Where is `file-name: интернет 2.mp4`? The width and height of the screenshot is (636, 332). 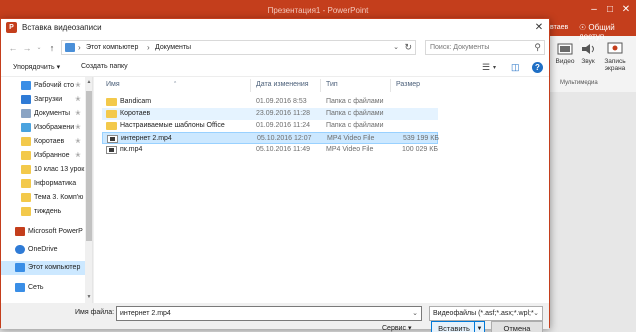 file-name: интернет 2.mp4 is located at coordinates (146, 138).